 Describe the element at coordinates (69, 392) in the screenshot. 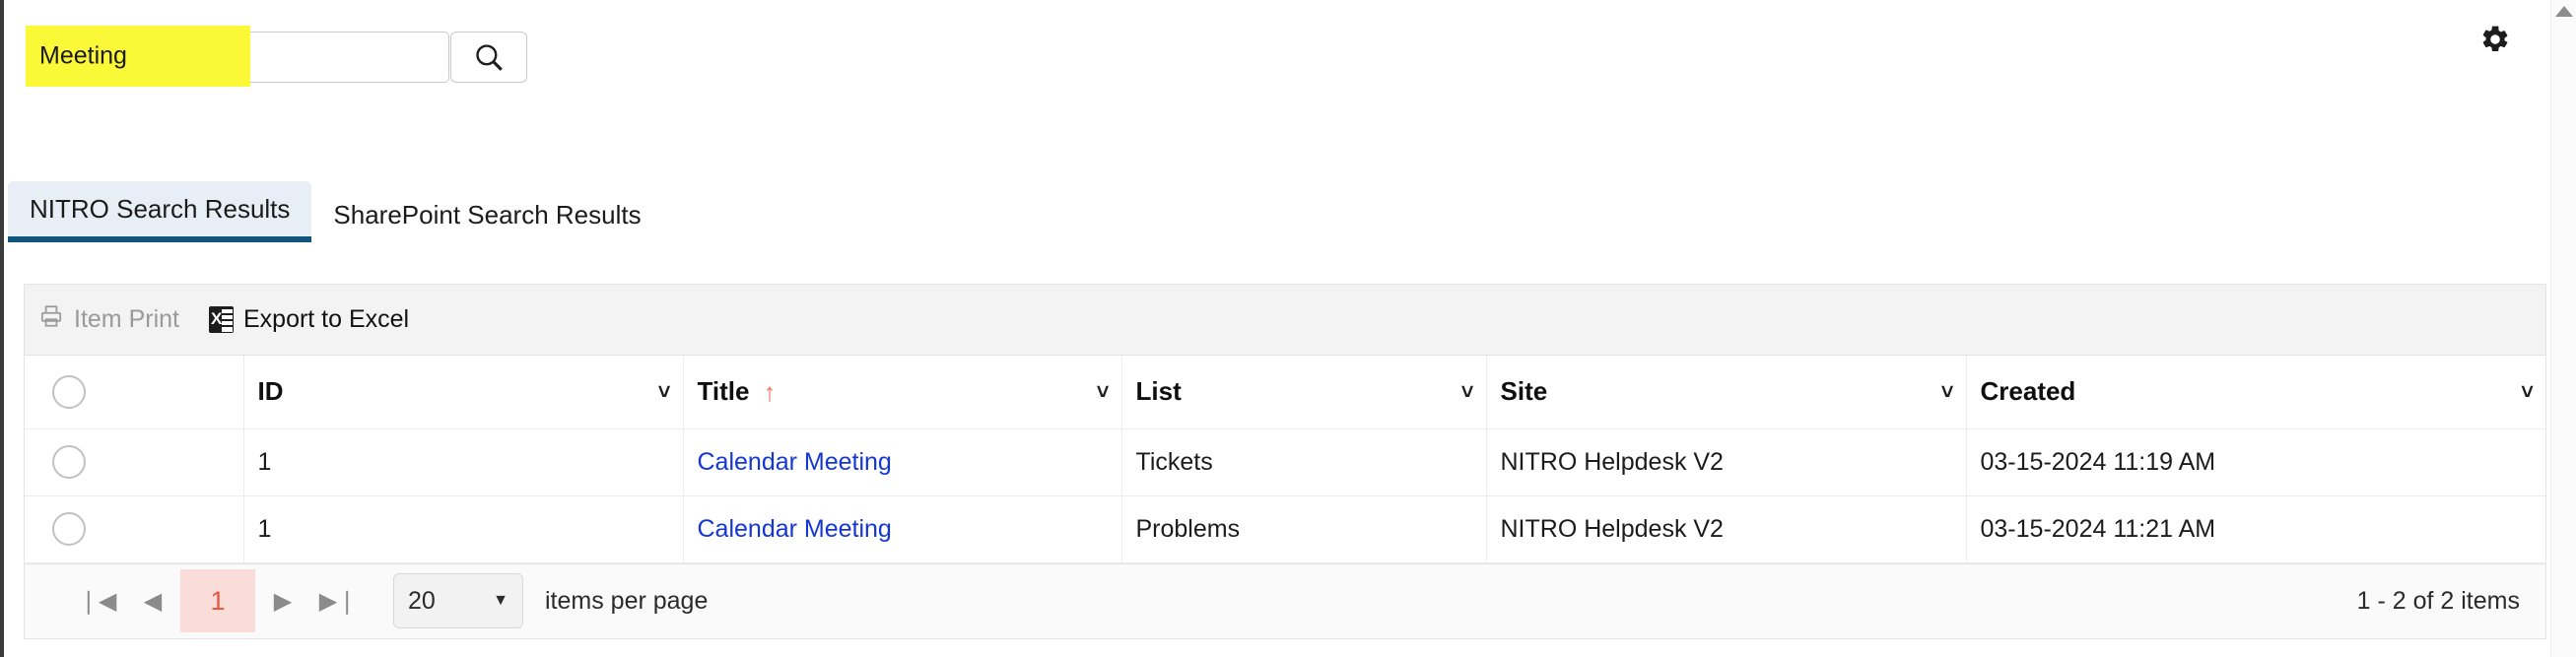

I see `select-all-checkbox` at that location.